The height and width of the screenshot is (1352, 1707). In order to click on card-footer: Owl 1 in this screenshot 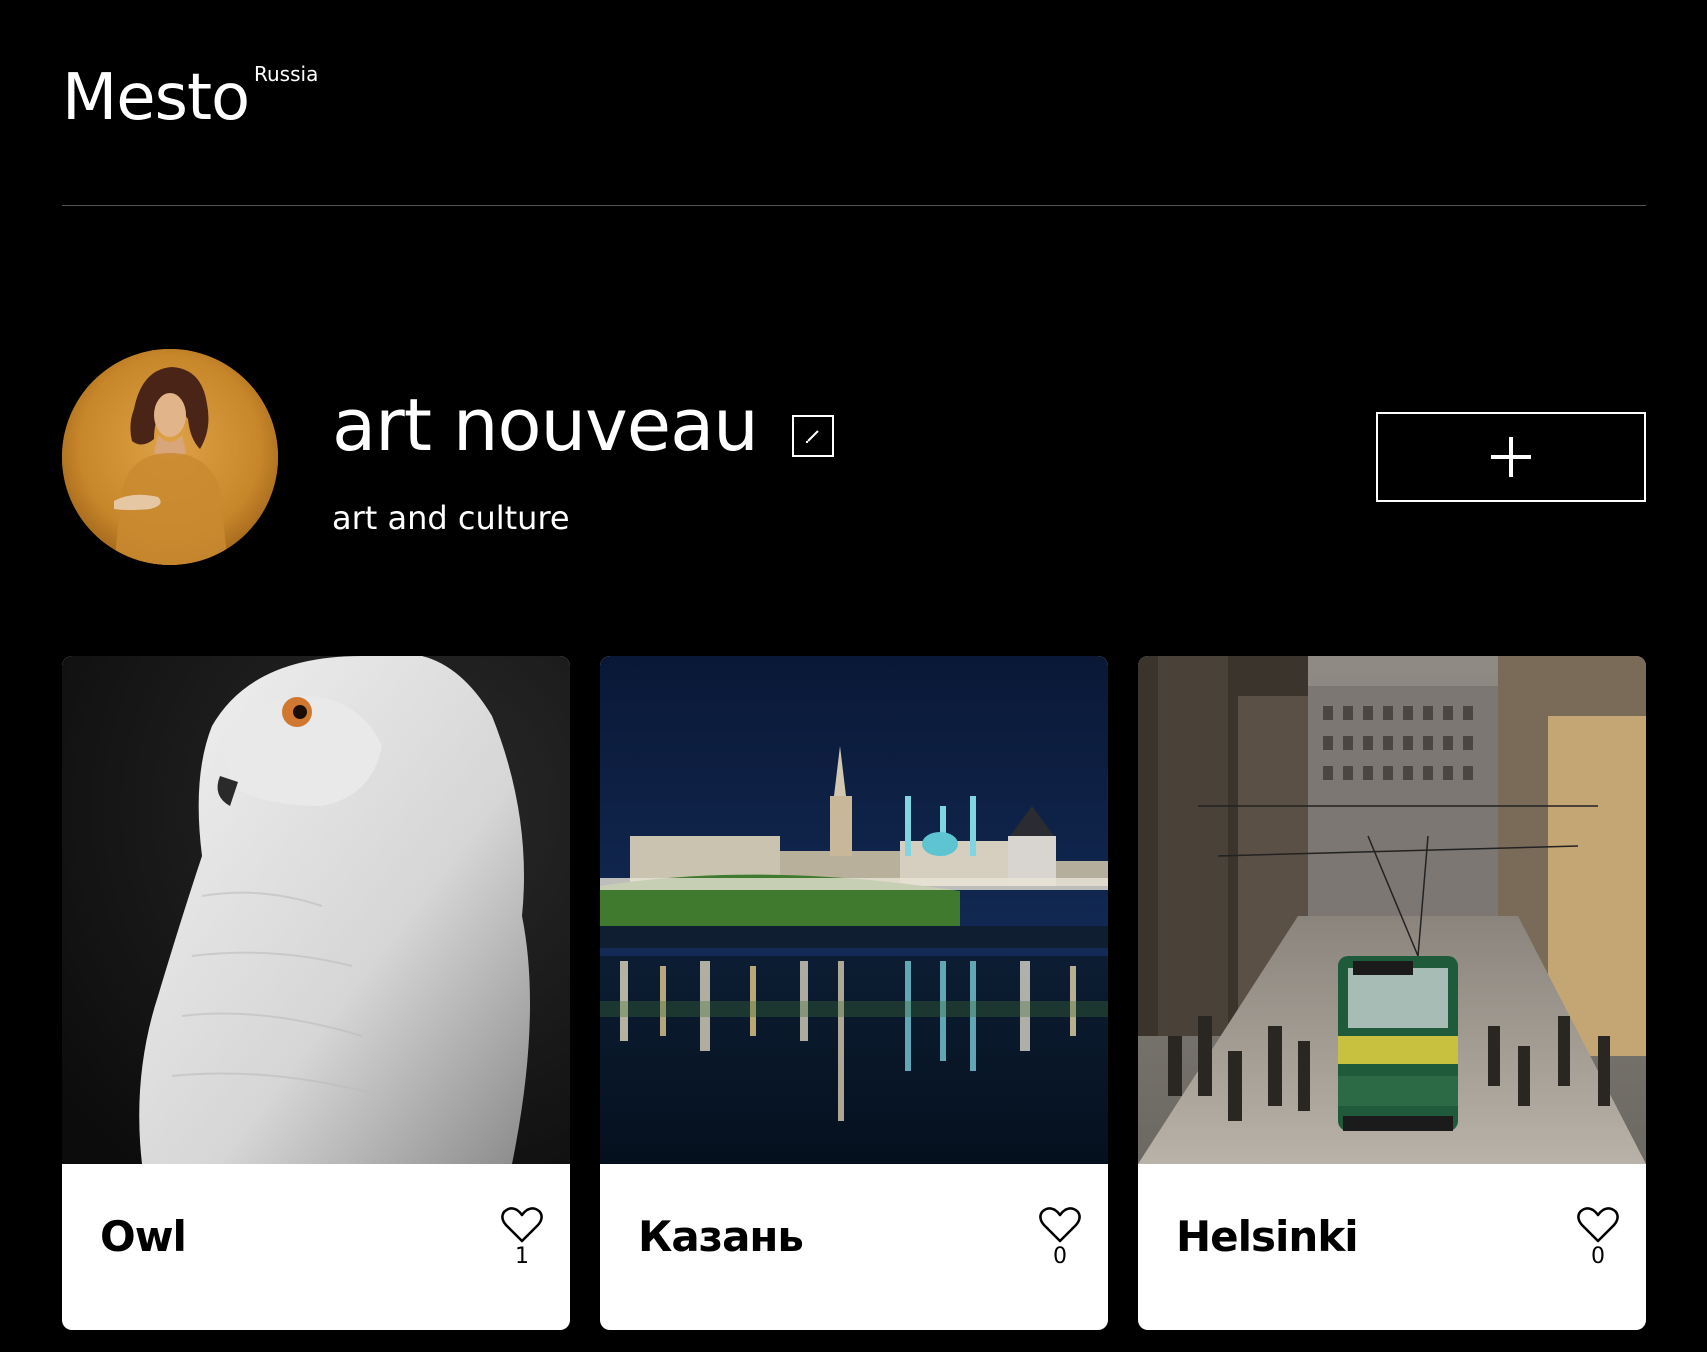, I will do `click(316, 1247)`.